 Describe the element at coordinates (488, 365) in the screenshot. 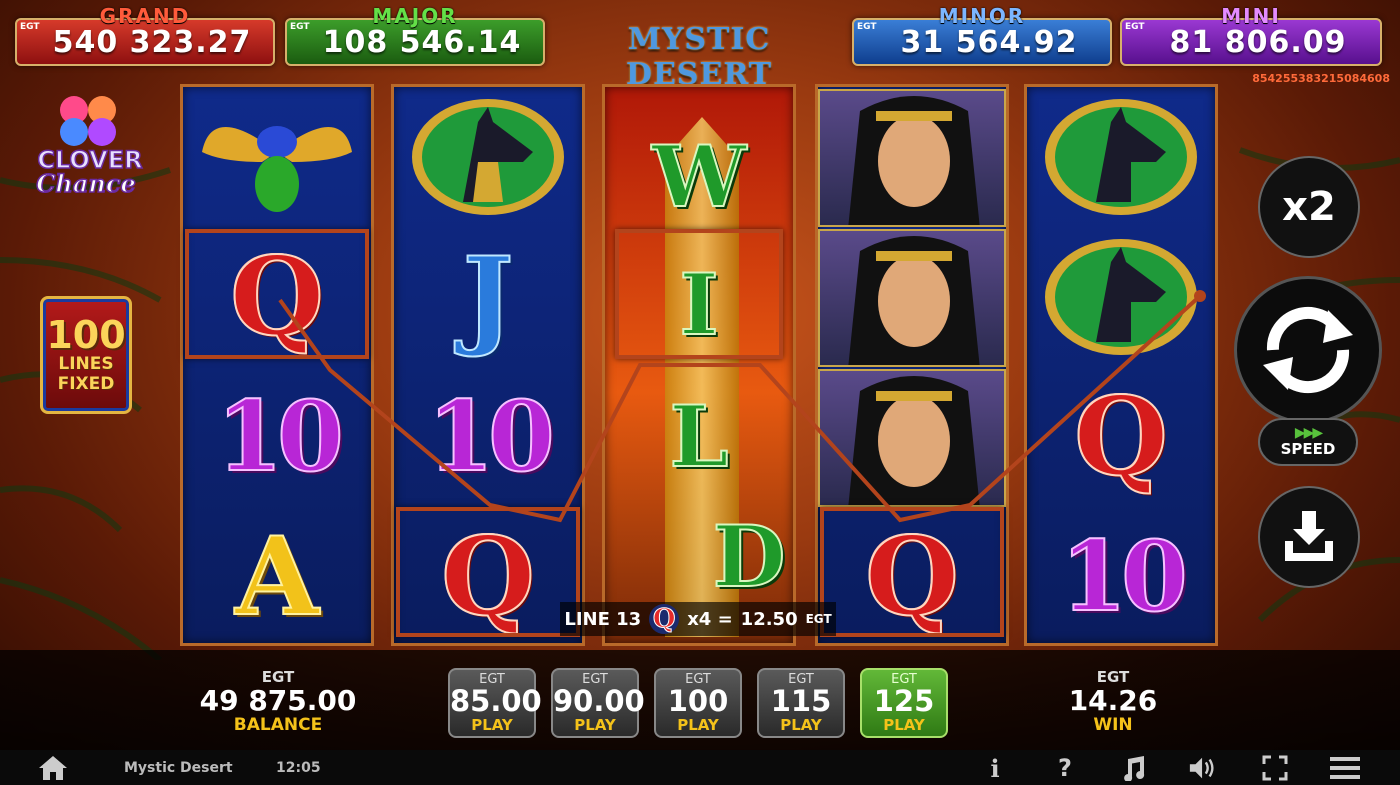

I see `reel-2: J 10 Q` at that location.